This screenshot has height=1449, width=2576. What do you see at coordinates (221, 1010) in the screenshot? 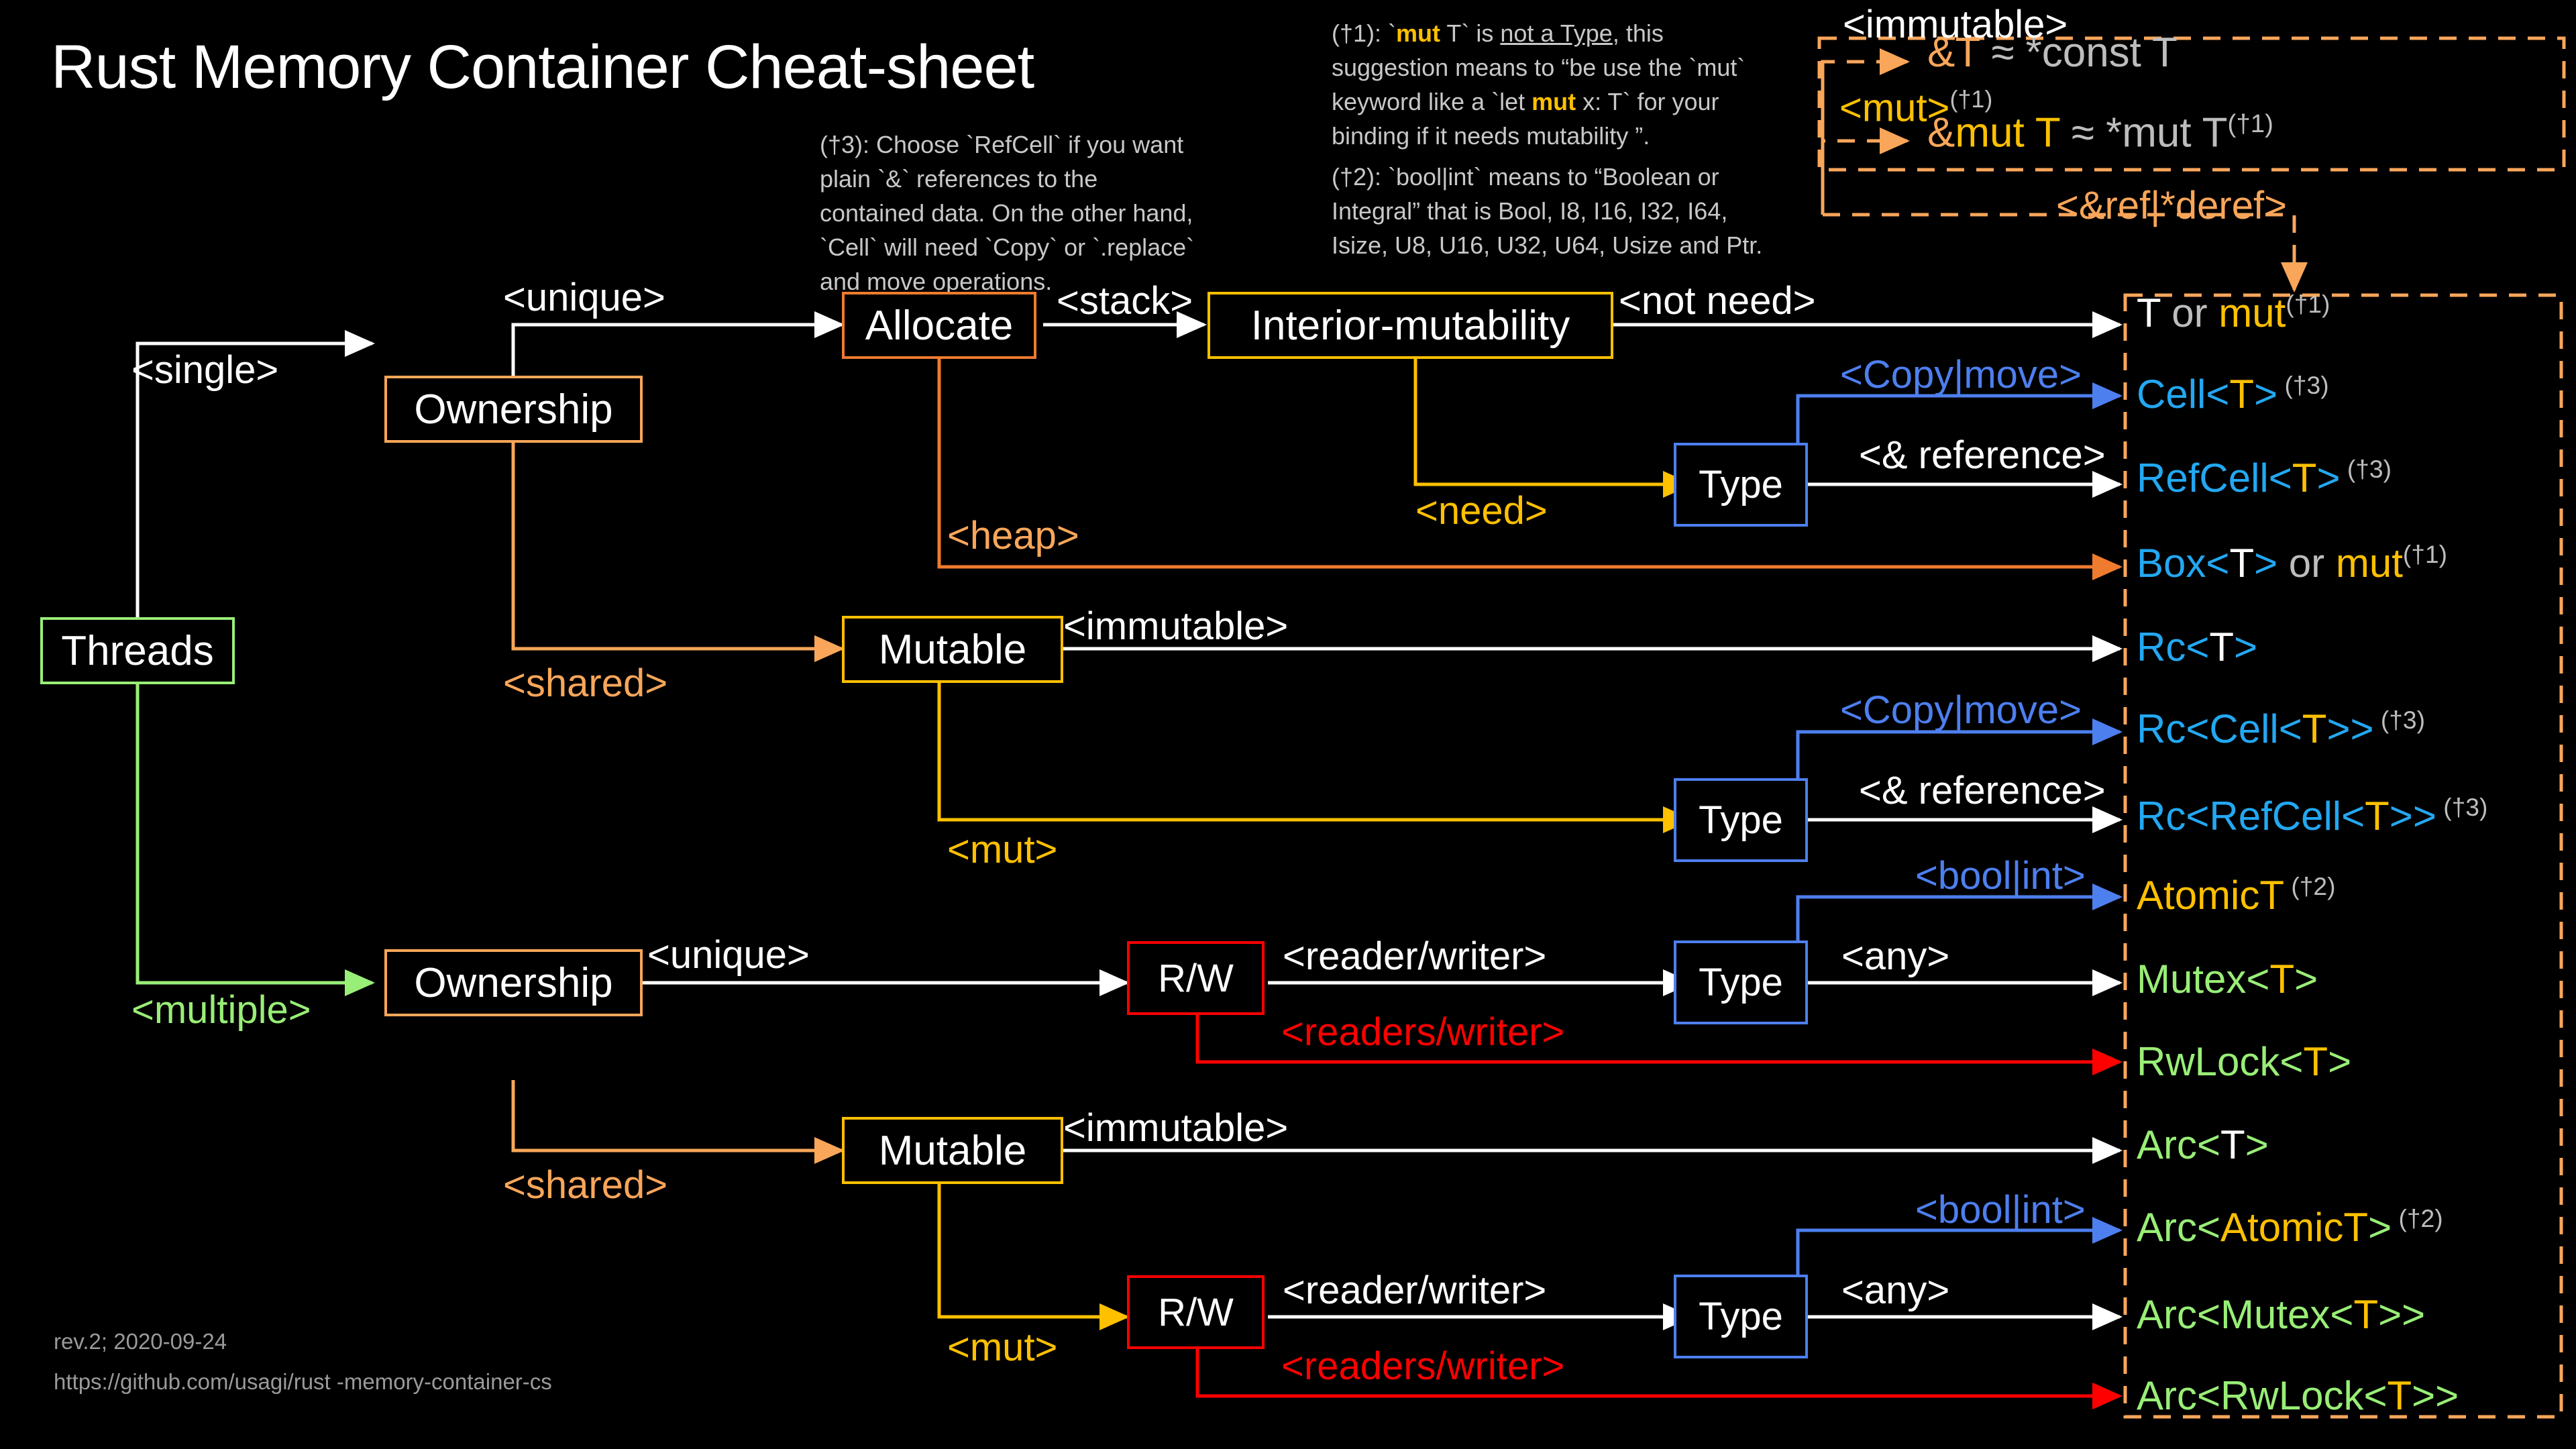
I see `edge-label-multiple: <multiple>` at bounding box center [221, 1010].